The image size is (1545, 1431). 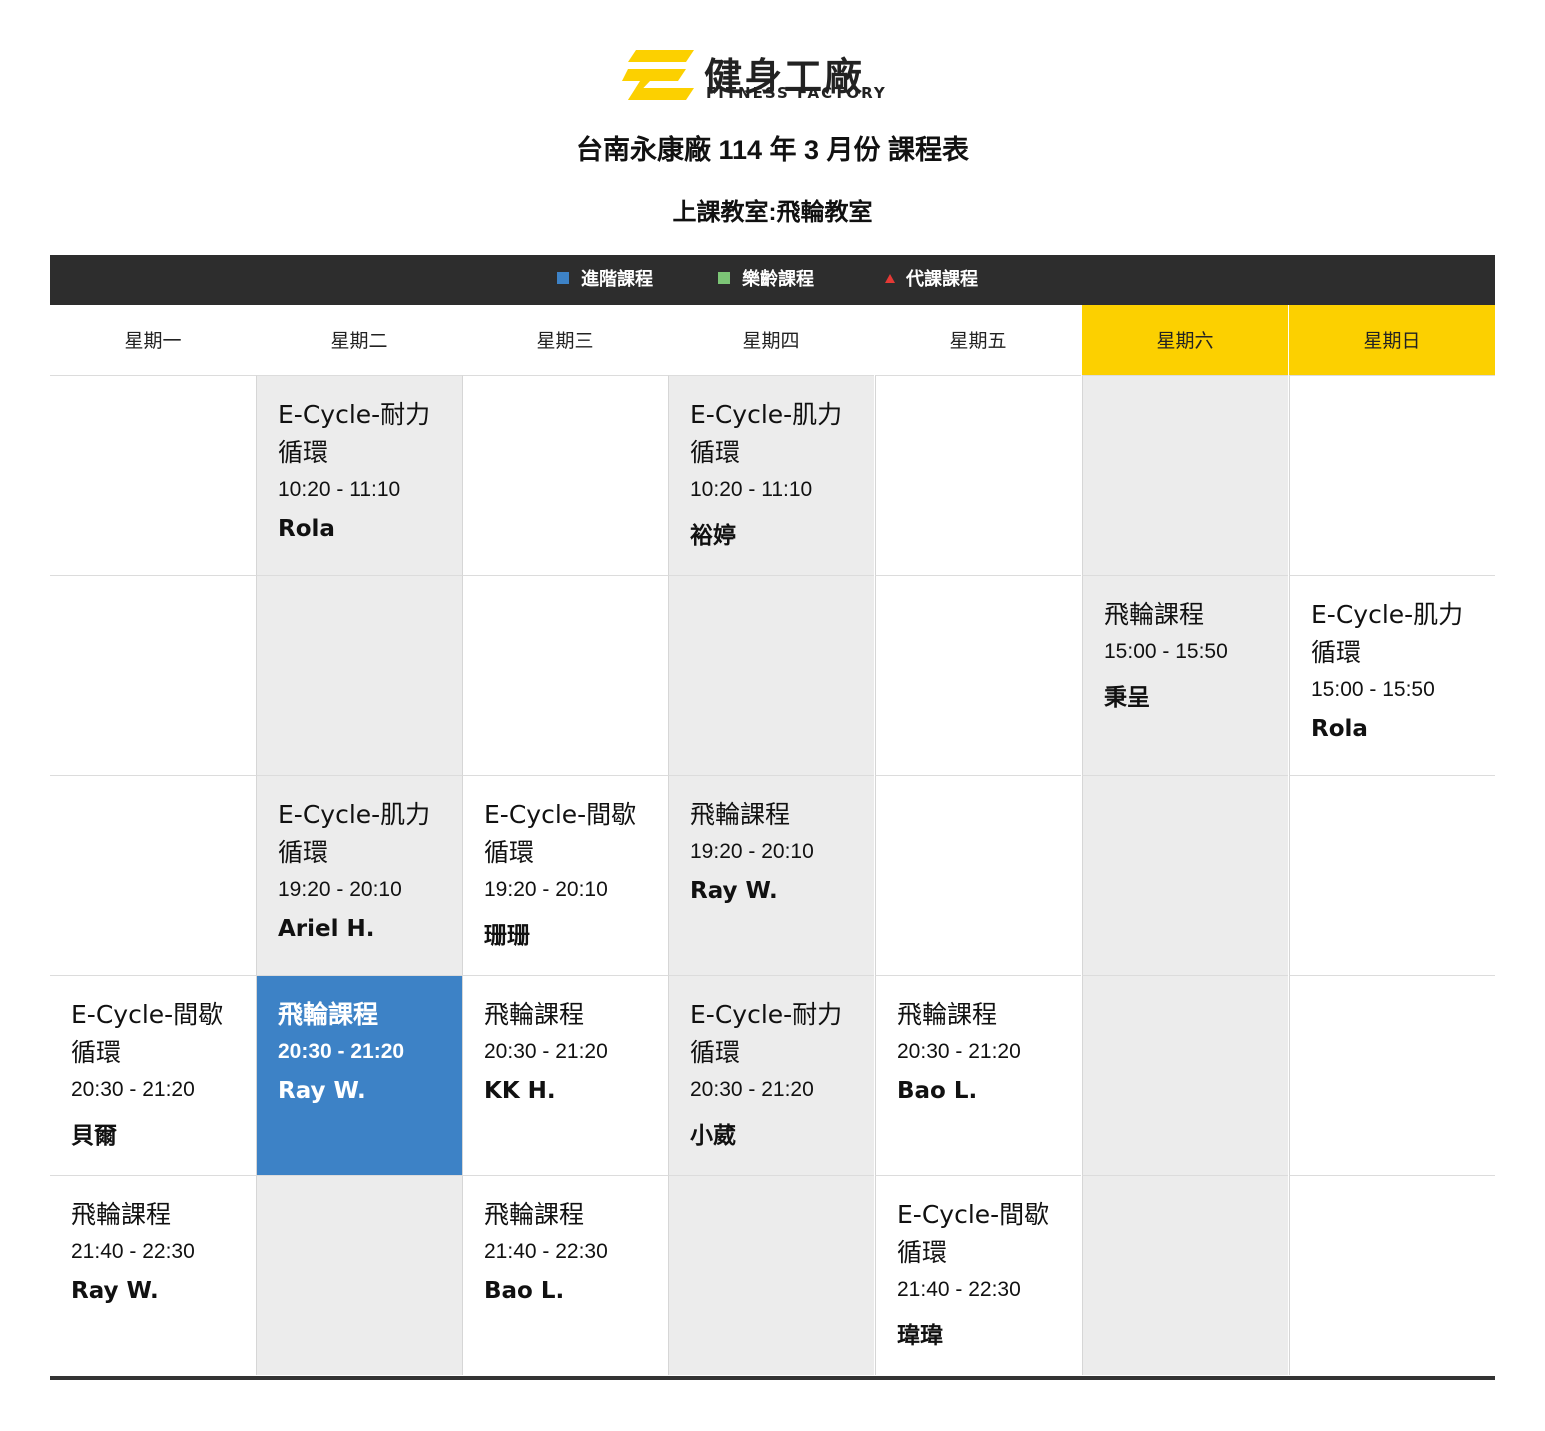 I want to click on class-name: E-Cycle-間歇循環, so click(x=973, y=1233).